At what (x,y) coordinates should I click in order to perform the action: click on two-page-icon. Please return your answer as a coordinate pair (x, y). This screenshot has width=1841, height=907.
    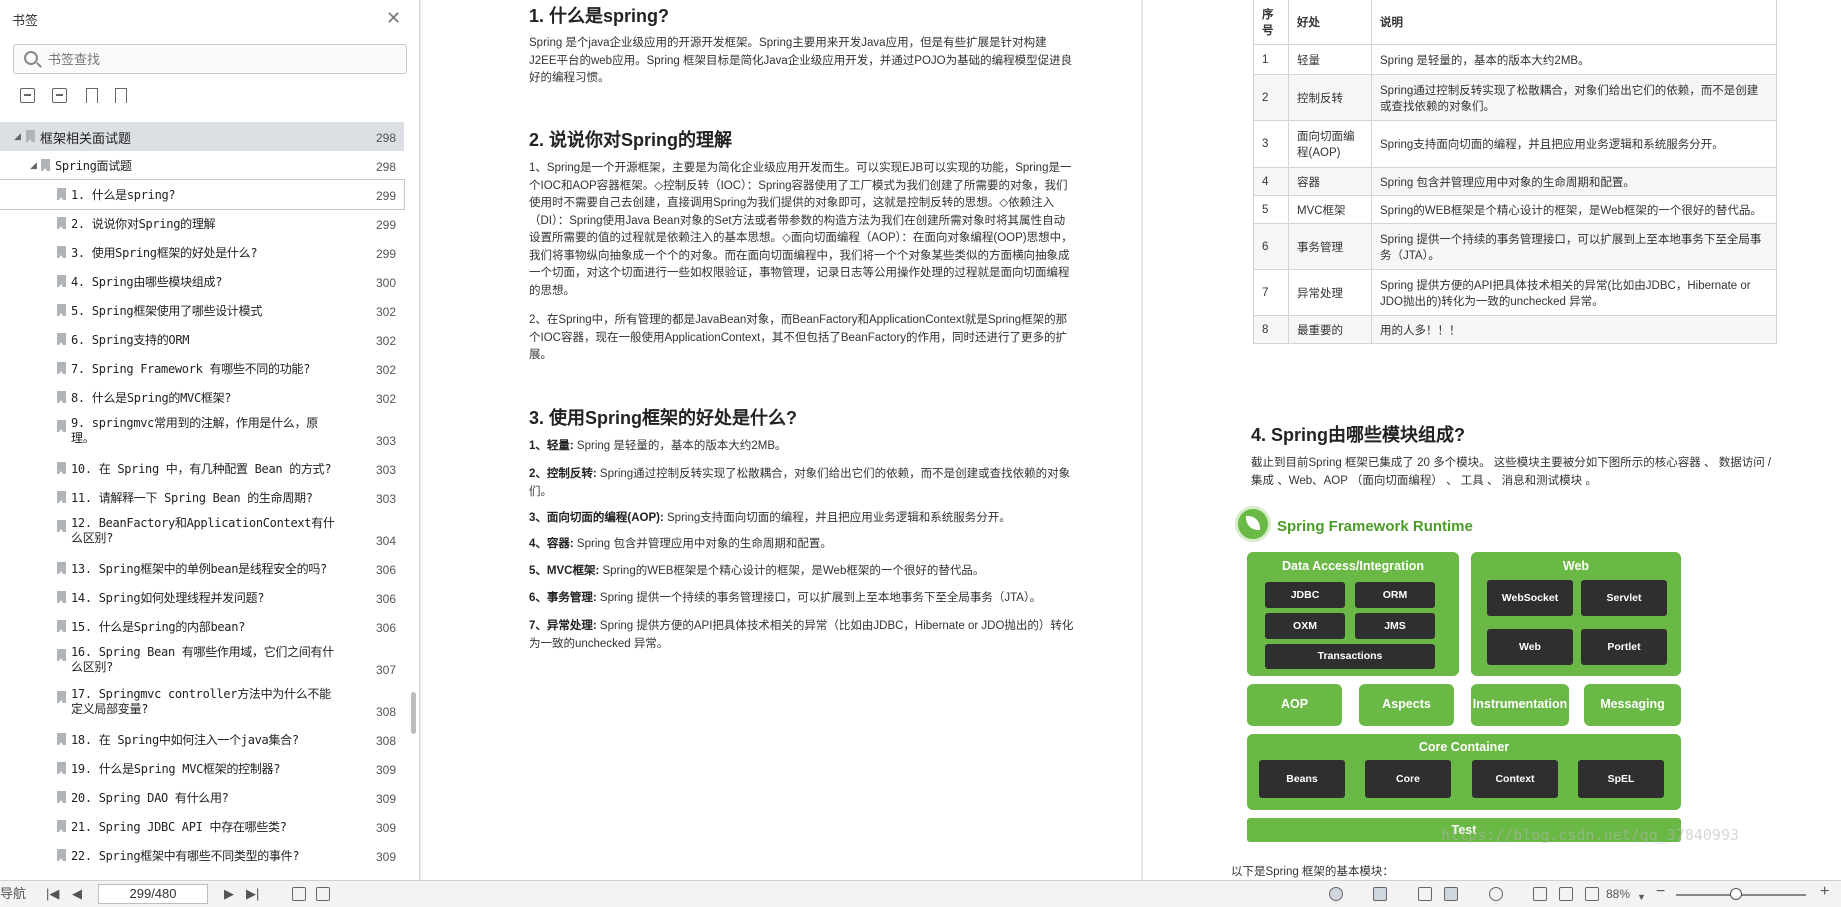
    Looking at the image, I should click on (1451, 894).